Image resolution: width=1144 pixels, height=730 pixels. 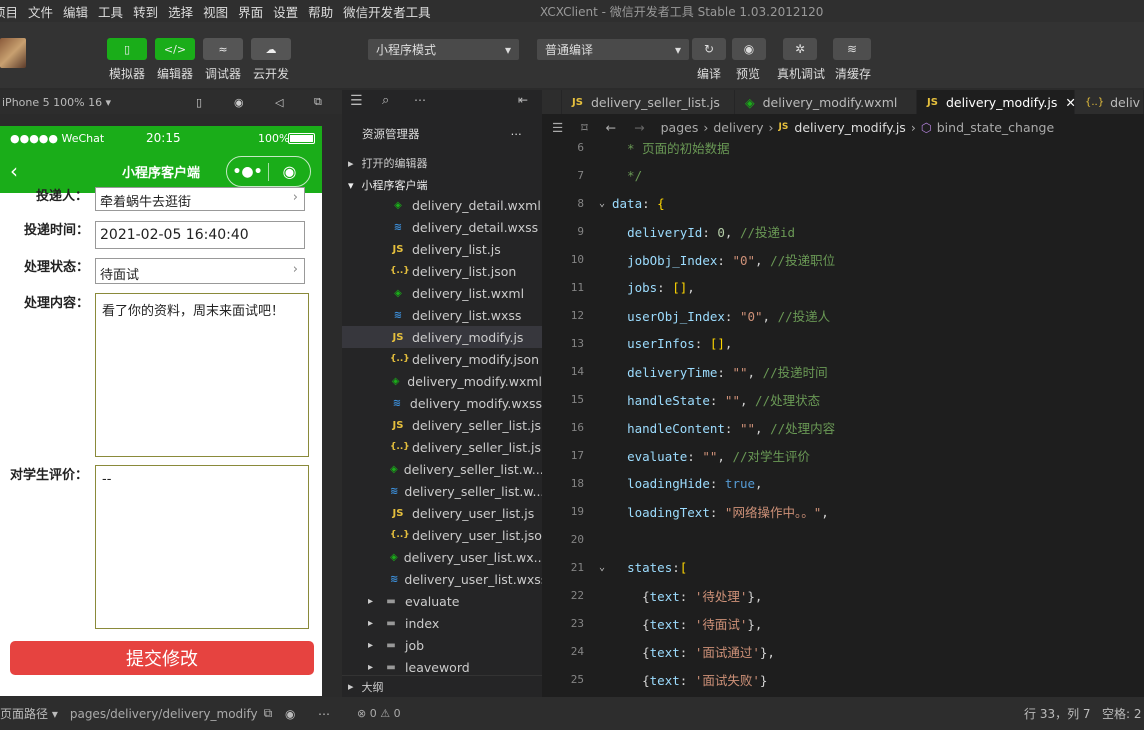 I want to click on breadcrumb-item: delivery_modify.js, so click(x=849, y=127).